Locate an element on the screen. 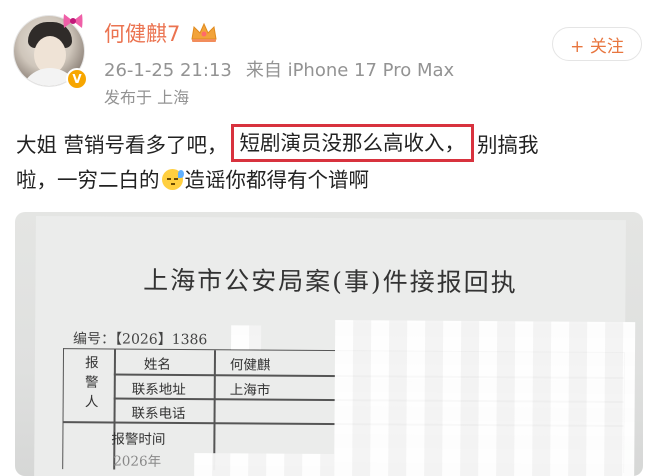 This screenshot has width=658, height=476. phone-label: 联系电话 is located at coordinates (158, 413).